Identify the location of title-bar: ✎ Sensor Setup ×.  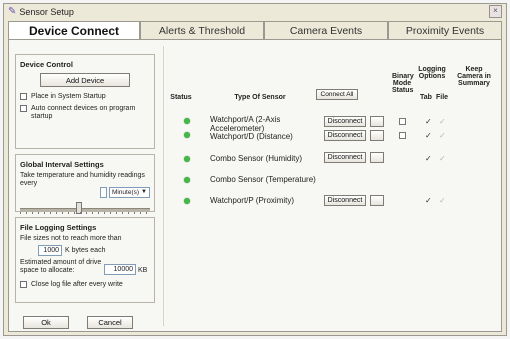
(255, 11).